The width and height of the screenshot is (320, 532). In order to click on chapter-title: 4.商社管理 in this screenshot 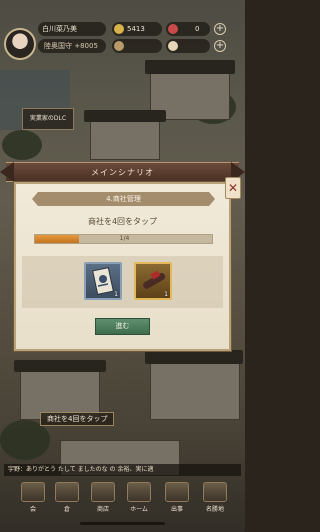, I will do `click(123, 199)`.